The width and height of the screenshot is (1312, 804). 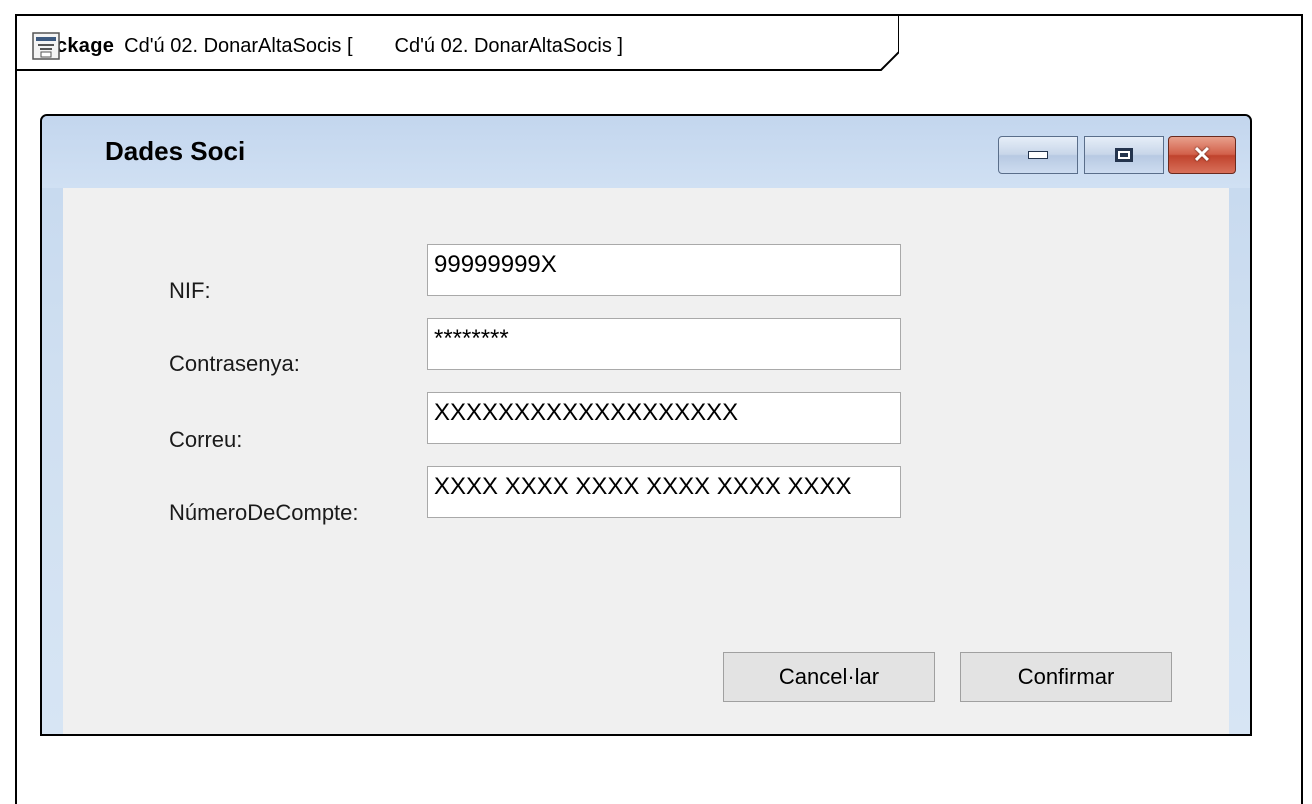 I want to click on window-titlebar: Dades Soci ✕, so click(x=646, y=152).